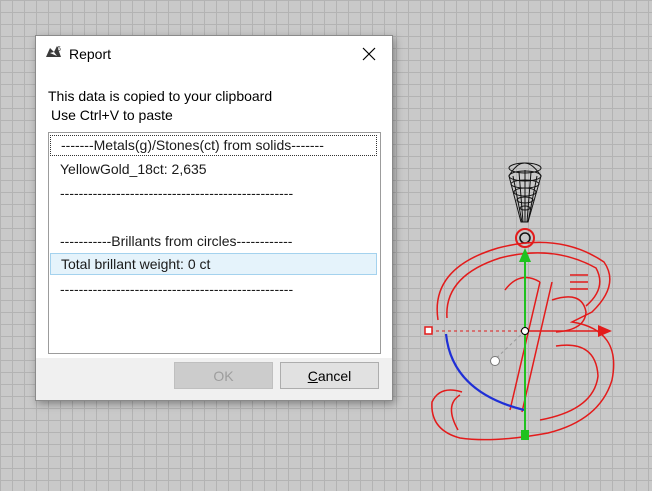 The height and width of the screenshot is (491, 652). I want to click on rhino-icon: 6, so click(54, 52).